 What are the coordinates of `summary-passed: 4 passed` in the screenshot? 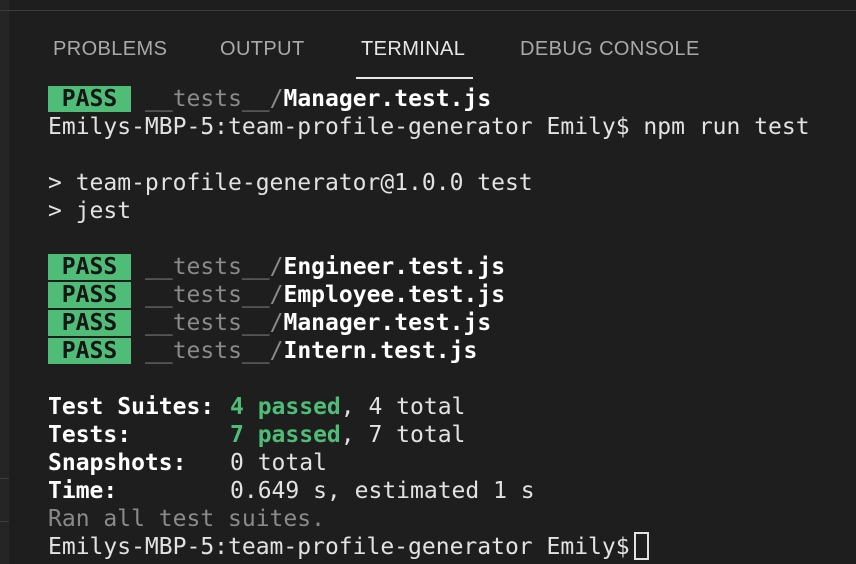 It's located at (285, 407).